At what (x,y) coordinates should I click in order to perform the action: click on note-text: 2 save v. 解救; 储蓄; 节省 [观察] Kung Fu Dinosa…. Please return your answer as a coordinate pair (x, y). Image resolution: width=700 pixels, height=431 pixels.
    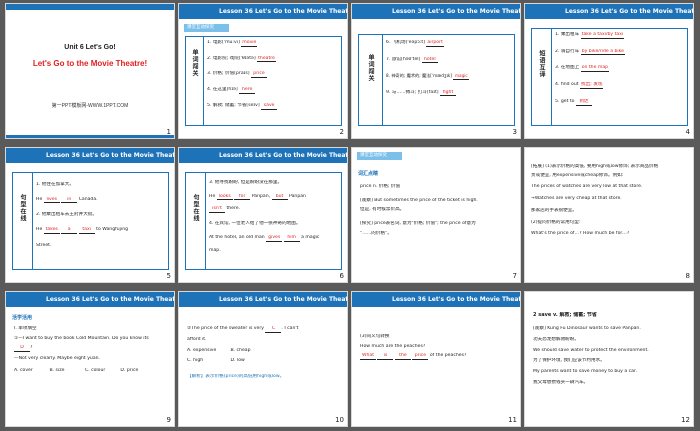
    Looking at the image, I should click on (612, 349).